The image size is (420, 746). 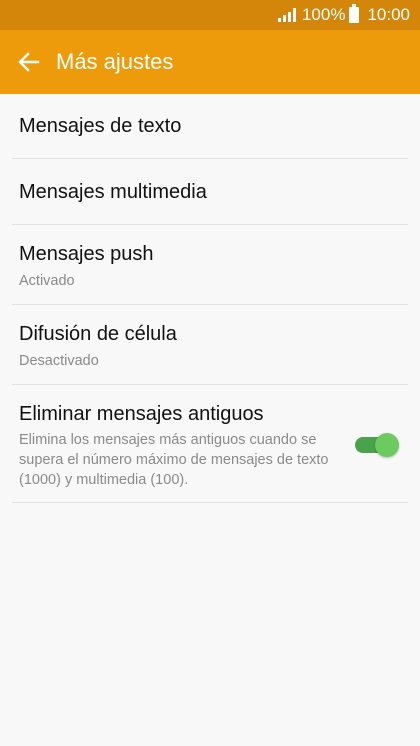 I want to click on page-title: Más ajustes, so click(x=115, y=61).